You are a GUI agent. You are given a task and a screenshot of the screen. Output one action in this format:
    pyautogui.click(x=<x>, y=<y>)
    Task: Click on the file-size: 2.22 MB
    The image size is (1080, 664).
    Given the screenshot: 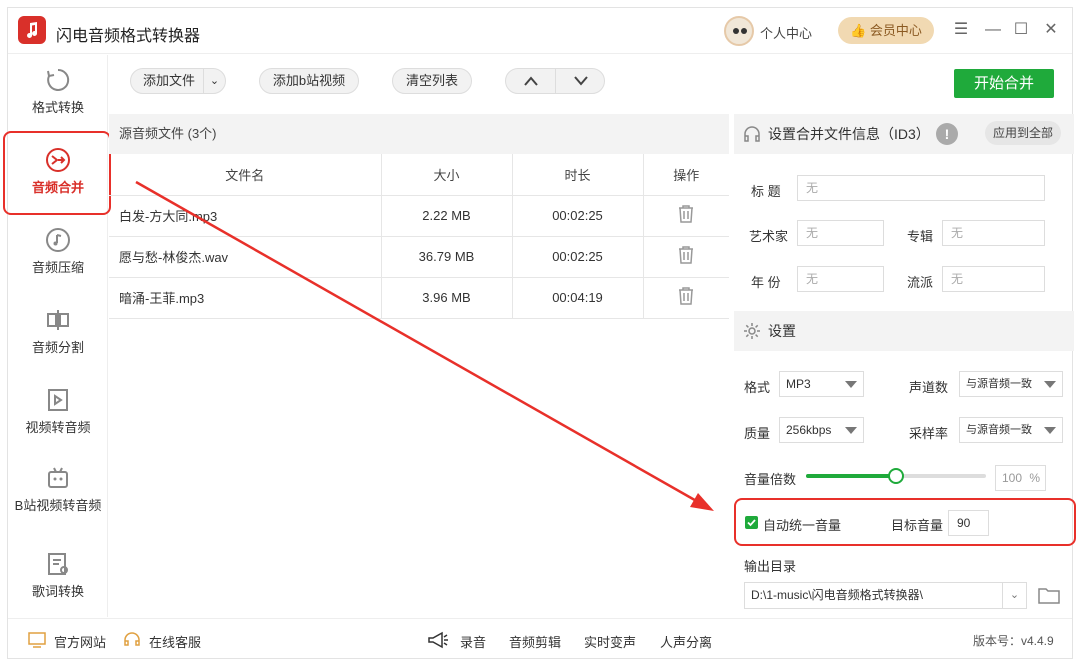 What is the action you would take?
    pyautogui.click(x=447, y=216)
    